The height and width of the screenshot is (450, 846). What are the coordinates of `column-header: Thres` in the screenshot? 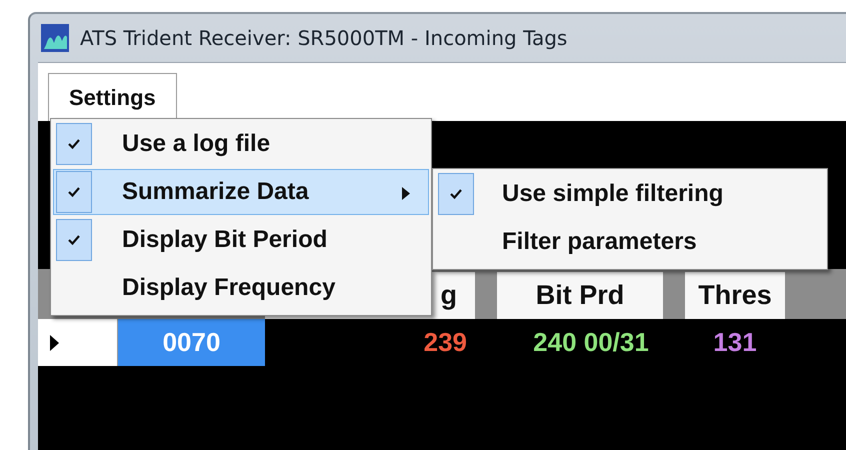 It's located at (735, 295).